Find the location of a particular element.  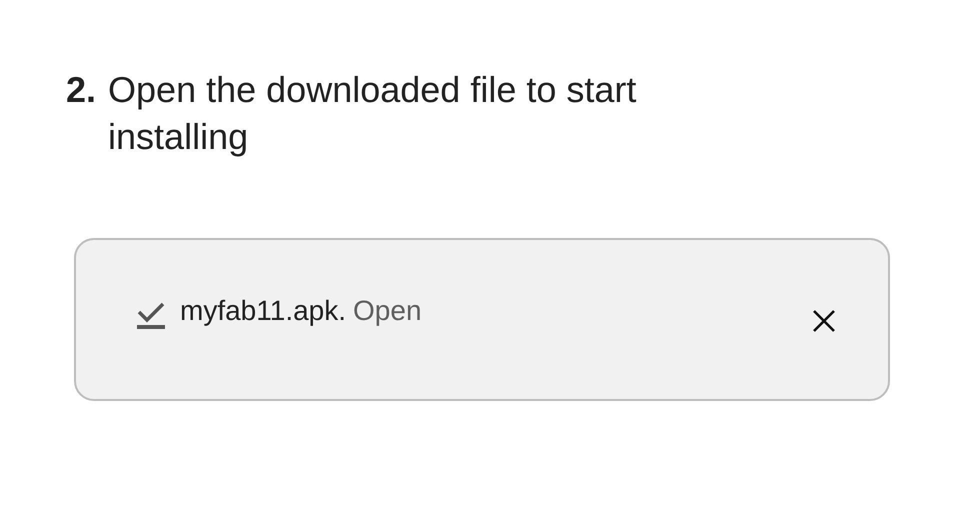

step-number: 2. is located at coordinates (81, 90).